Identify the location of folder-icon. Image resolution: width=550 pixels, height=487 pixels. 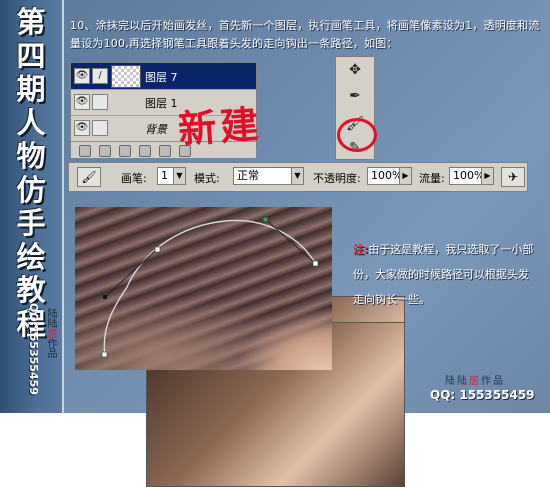
(165, 151).